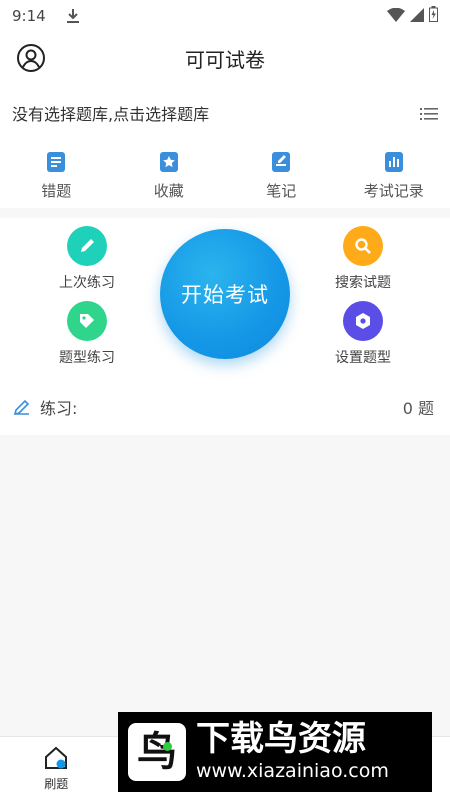 This screenshot has width=450, height=800. Describe the element at coordinates (225, 16) in the screenshot. I see `status-bar: 9:14` at that location.